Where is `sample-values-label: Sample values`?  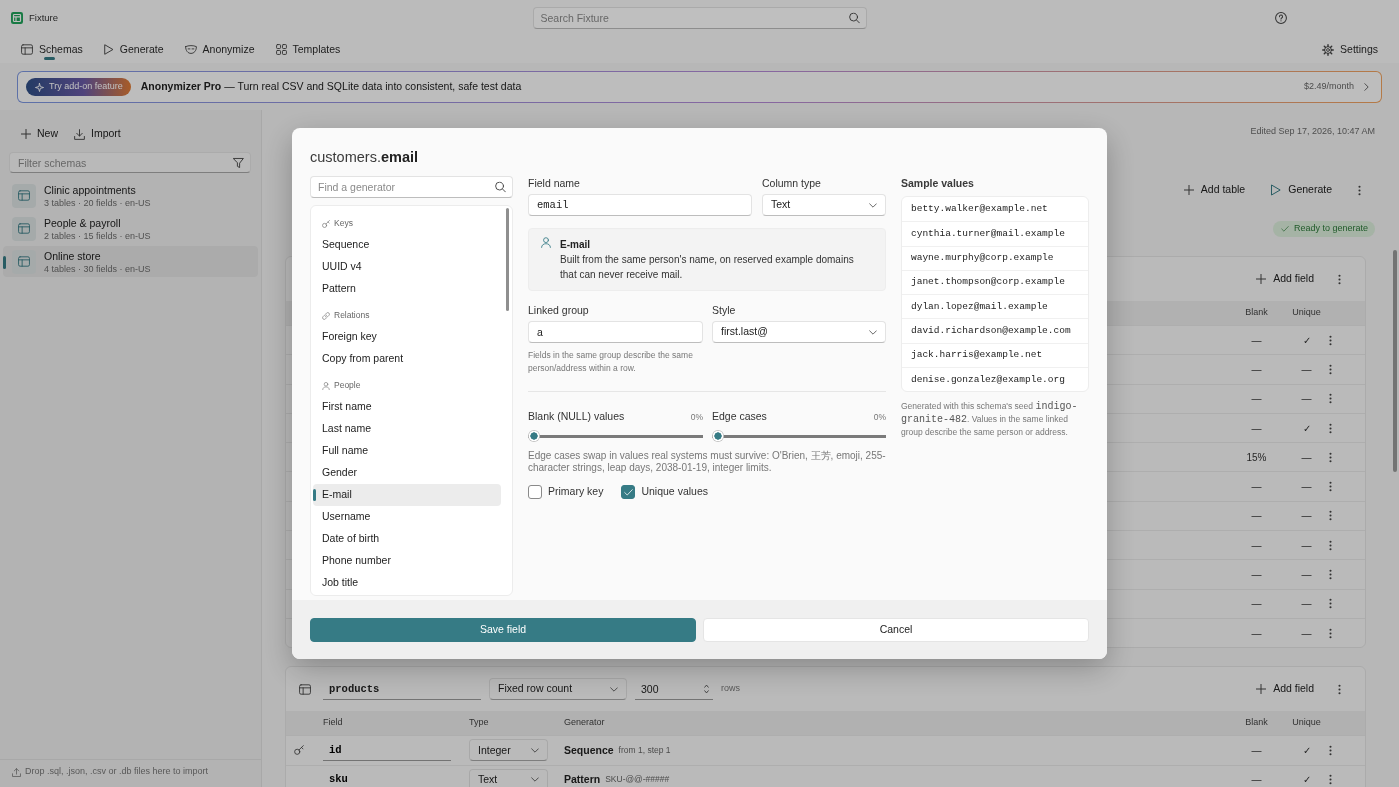
sample-values-label: Sample values is located at coordinates (938, 183).